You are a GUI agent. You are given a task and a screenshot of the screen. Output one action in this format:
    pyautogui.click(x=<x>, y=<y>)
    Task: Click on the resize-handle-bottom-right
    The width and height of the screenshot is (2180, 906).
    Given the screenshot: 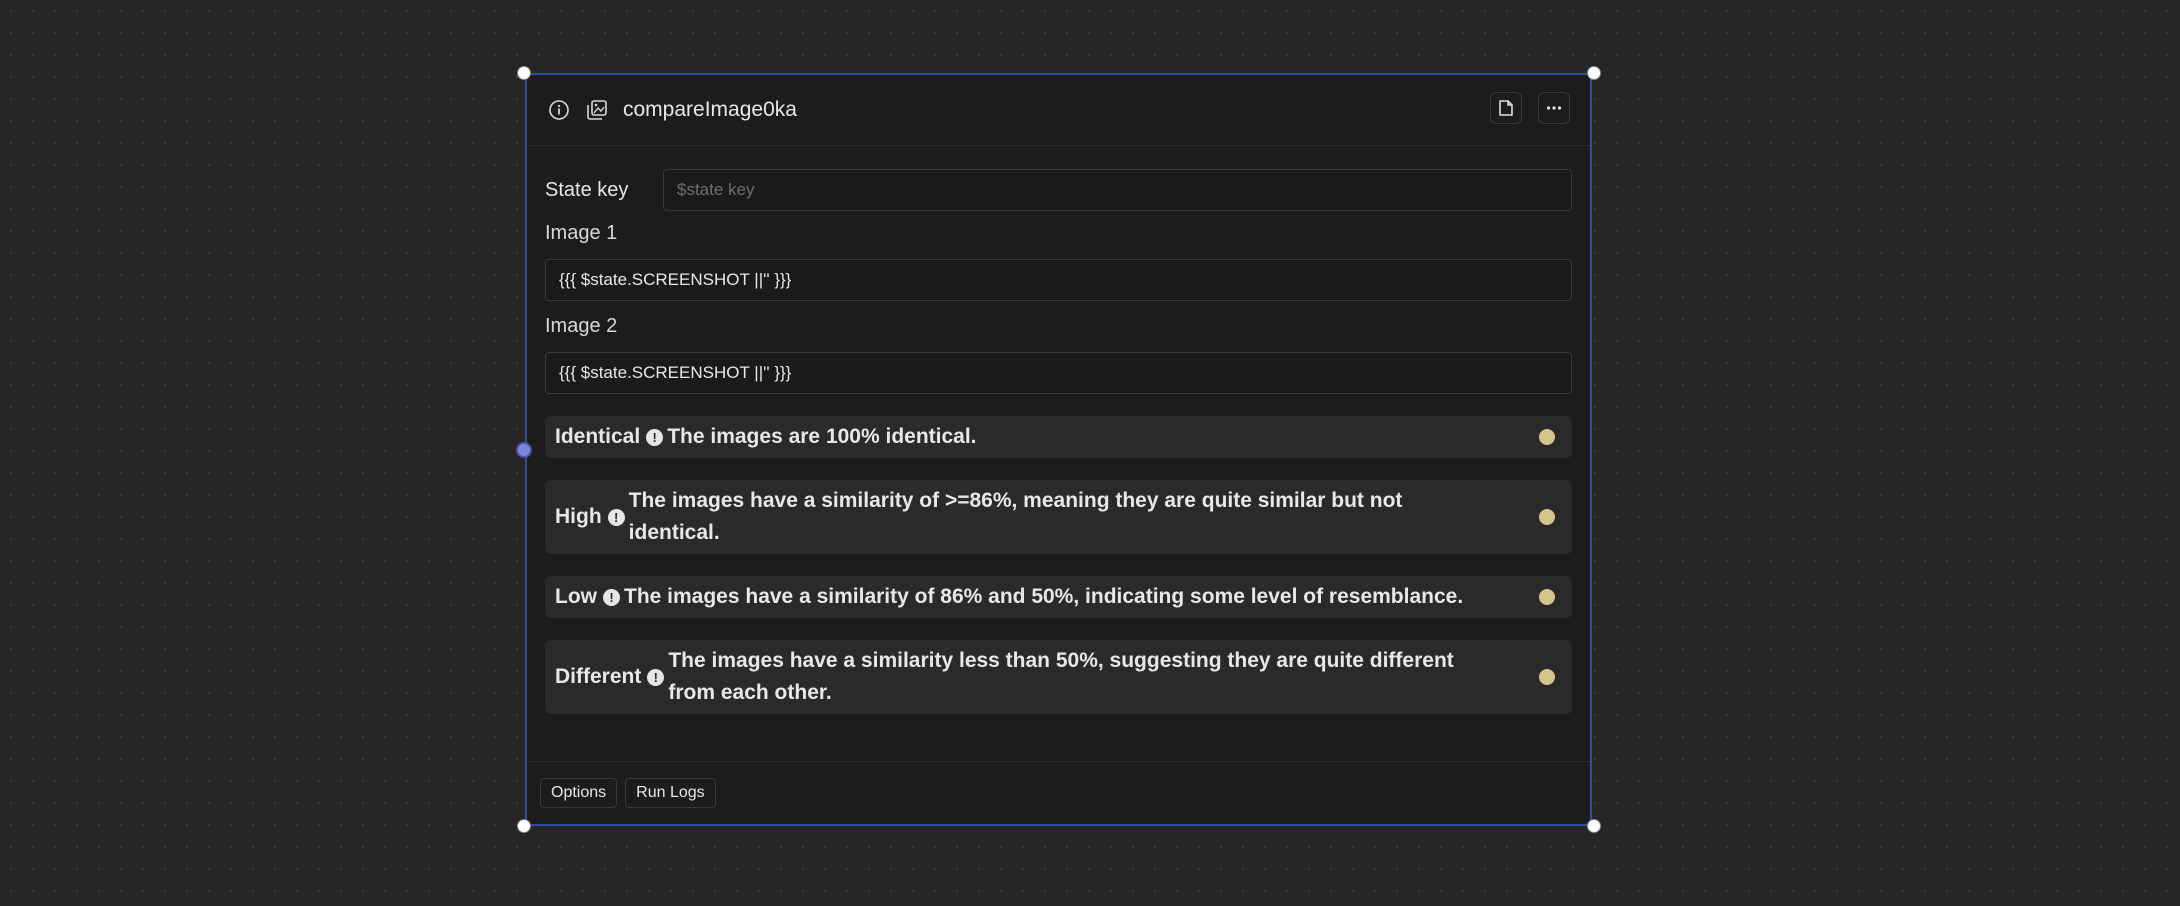 What is the action you would take?
    pyautogui.click(x=1594, y=826)
    